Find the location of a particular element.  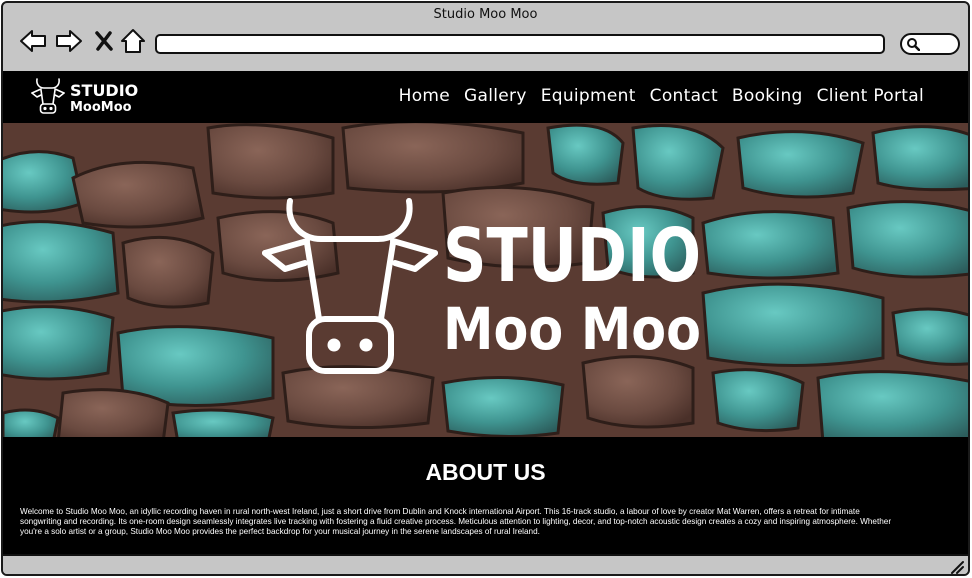

address-bar is located at coordinates (520, 44).